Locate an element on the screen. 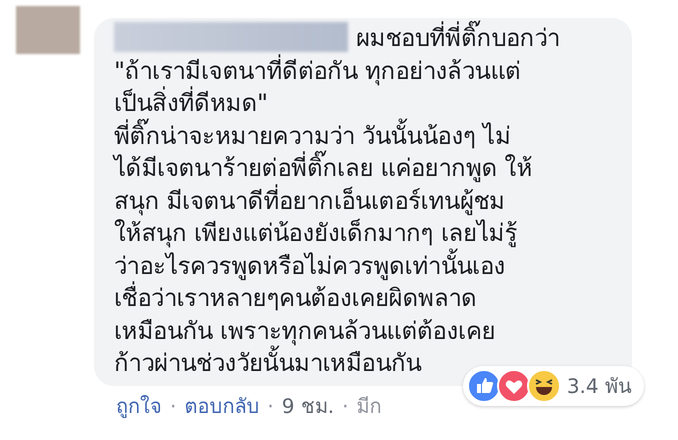  timestamp: 9 ชม. is located at coordinates (308, 406).